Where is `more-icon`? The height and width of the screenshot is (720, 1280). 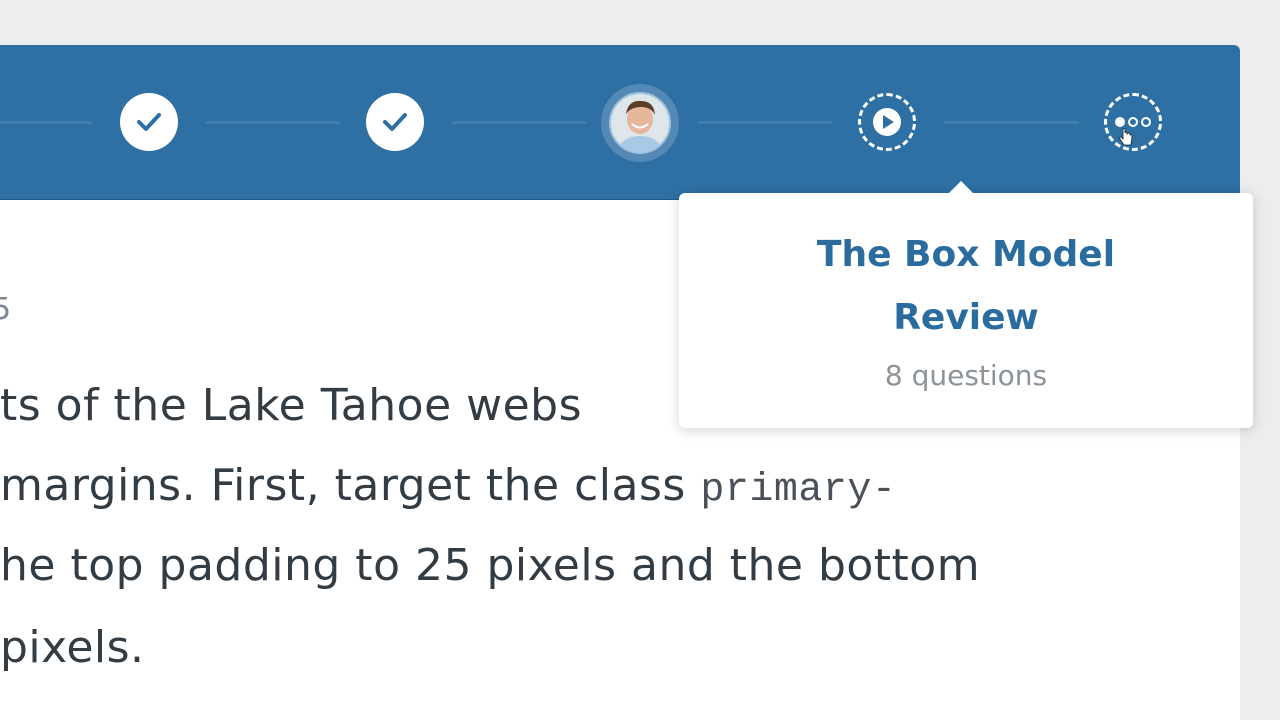
more-icon is located at coordinates (1133, 122).